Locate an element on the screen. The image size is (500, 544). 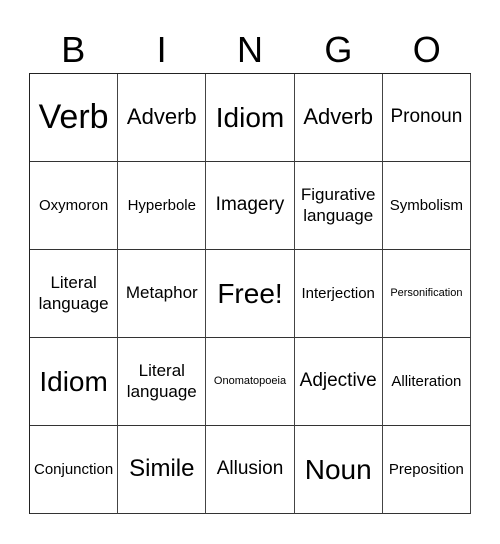
cell-label: Onomatopoeia is located at coordinates (250, 380).